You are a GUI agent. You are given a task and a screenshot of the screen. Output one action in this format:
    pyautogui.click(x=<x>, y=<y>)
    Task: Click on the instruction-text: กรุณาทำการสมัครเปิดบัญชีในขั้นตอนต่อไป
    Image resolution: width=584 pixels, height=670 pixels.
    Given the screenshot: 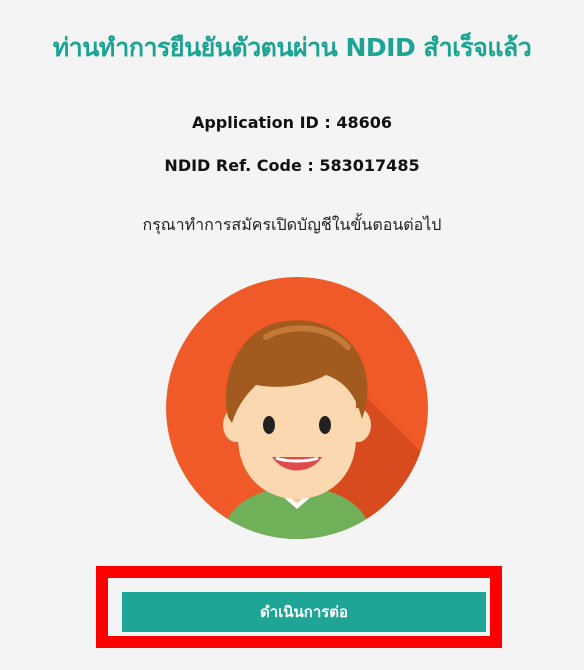 What is the action you would take?
    pyautogui.click(x=292, y=224)
    